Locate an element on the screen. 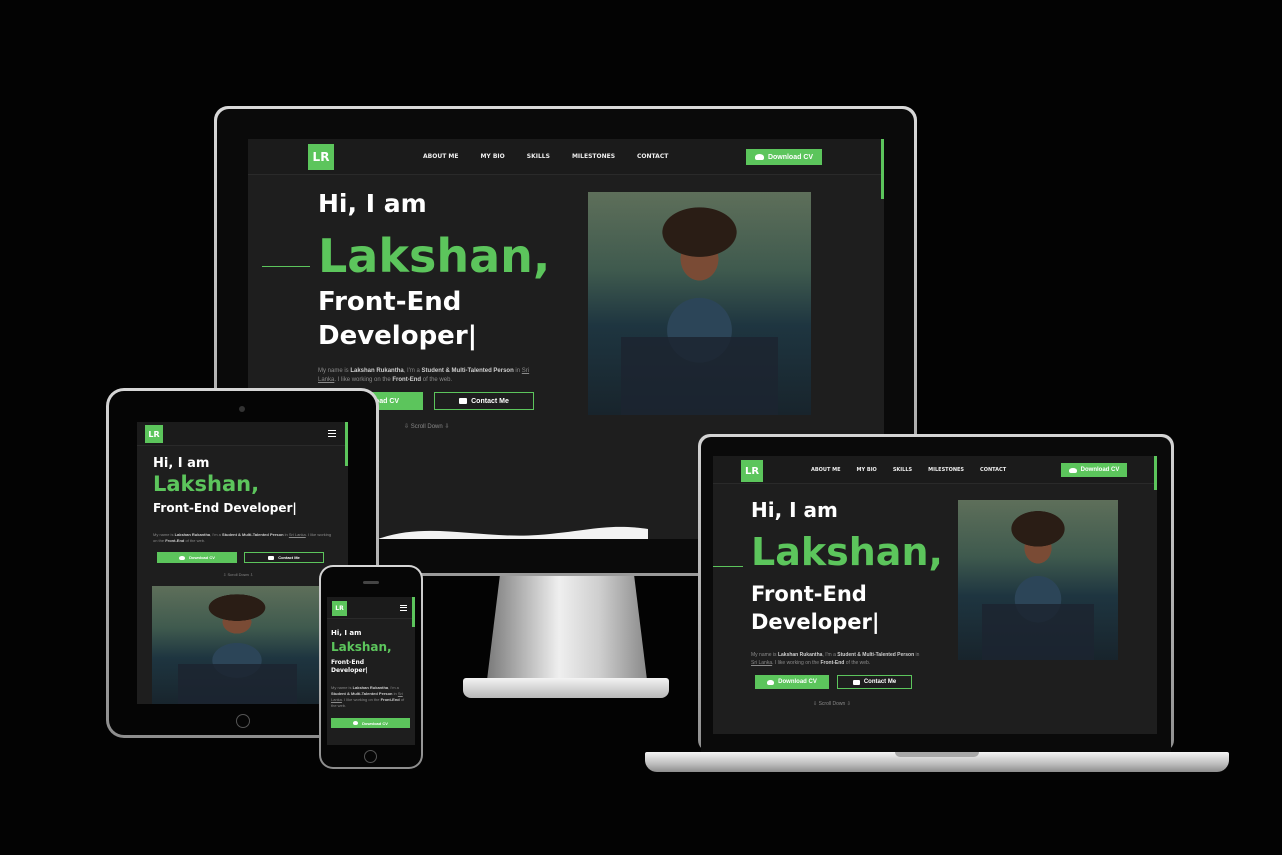  phone-home-button is located at coordinates (370, 756).